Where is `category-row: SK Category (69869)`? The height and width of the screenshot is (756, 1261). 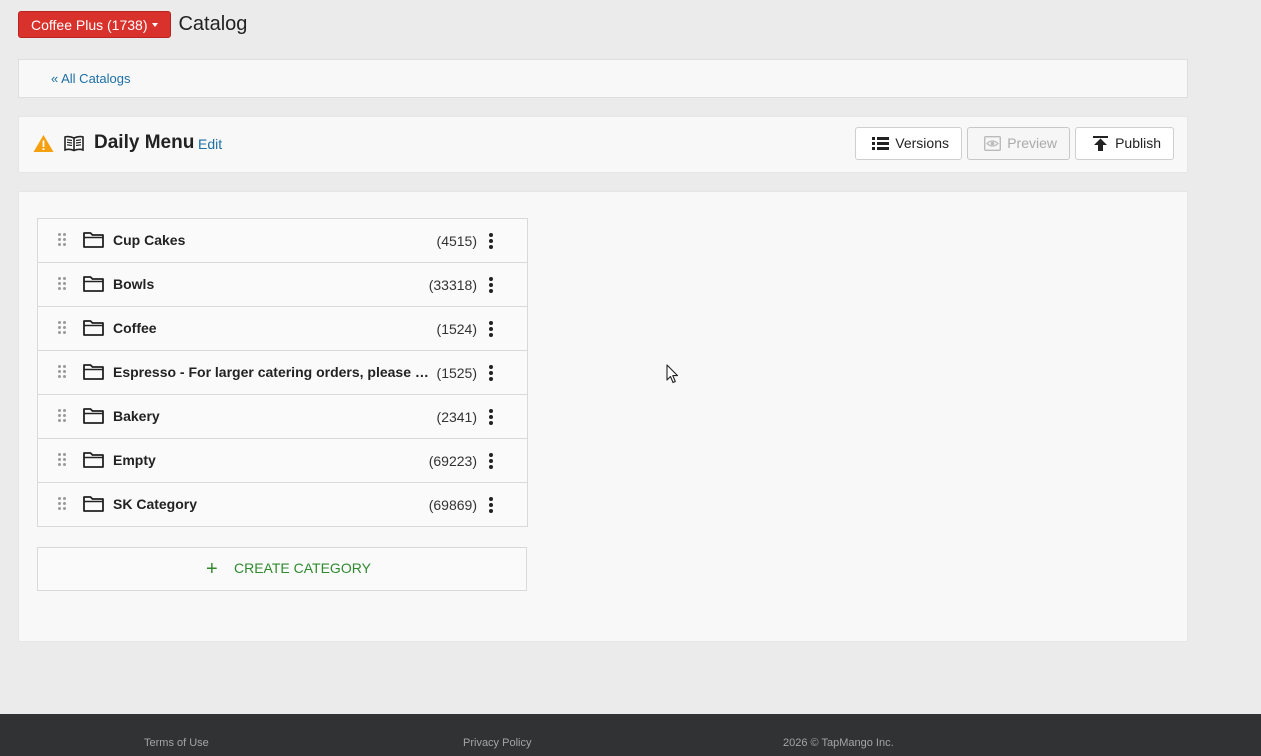 category-row: SK Category (69869) is located at coordinates (282, 504).